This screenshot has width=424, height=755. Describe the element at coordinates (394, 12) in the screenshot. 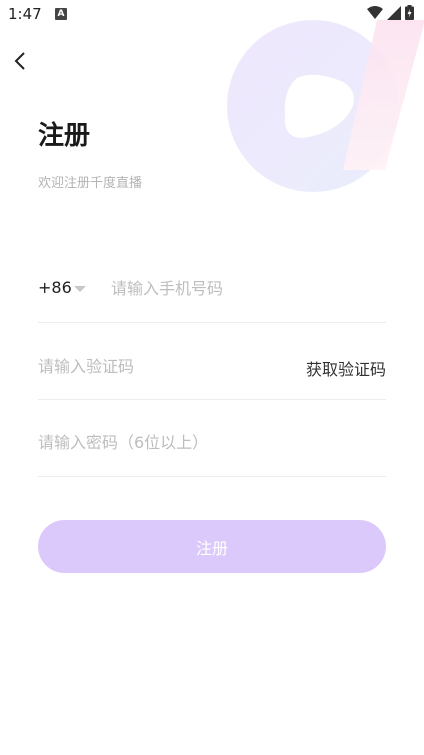

I see `signal-icon` at that location.